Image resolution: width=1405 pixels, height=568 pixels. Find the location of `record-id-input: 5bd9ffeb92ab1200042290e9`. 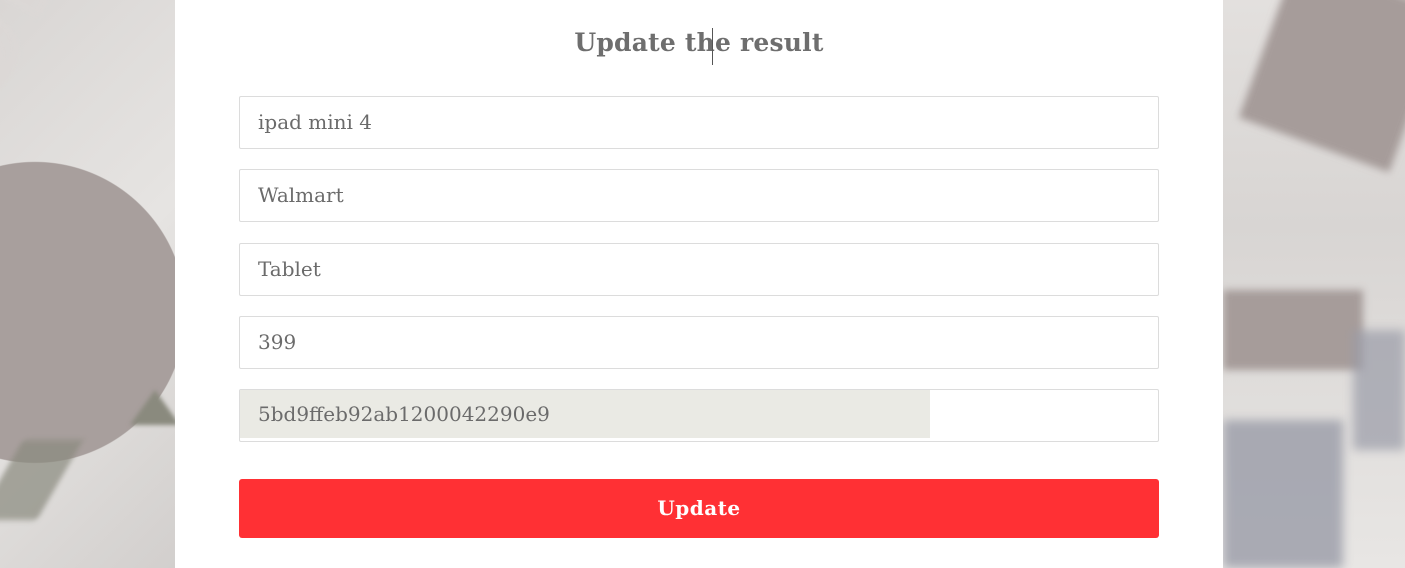

record-id-input: 5bd9ffeb92ab1200042290e9 is located at coordinates (699, 415).